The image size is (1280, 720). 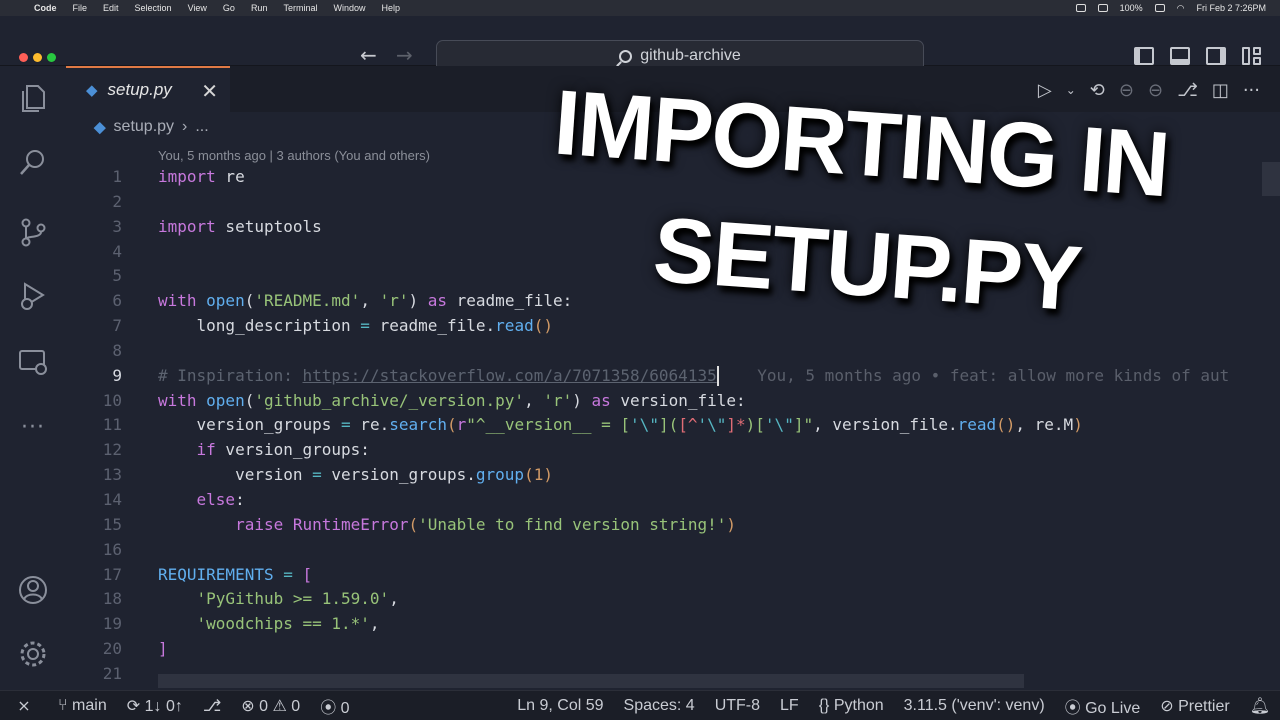 I want to click on code-token: RuntimeError, so click(x=346, y=524).